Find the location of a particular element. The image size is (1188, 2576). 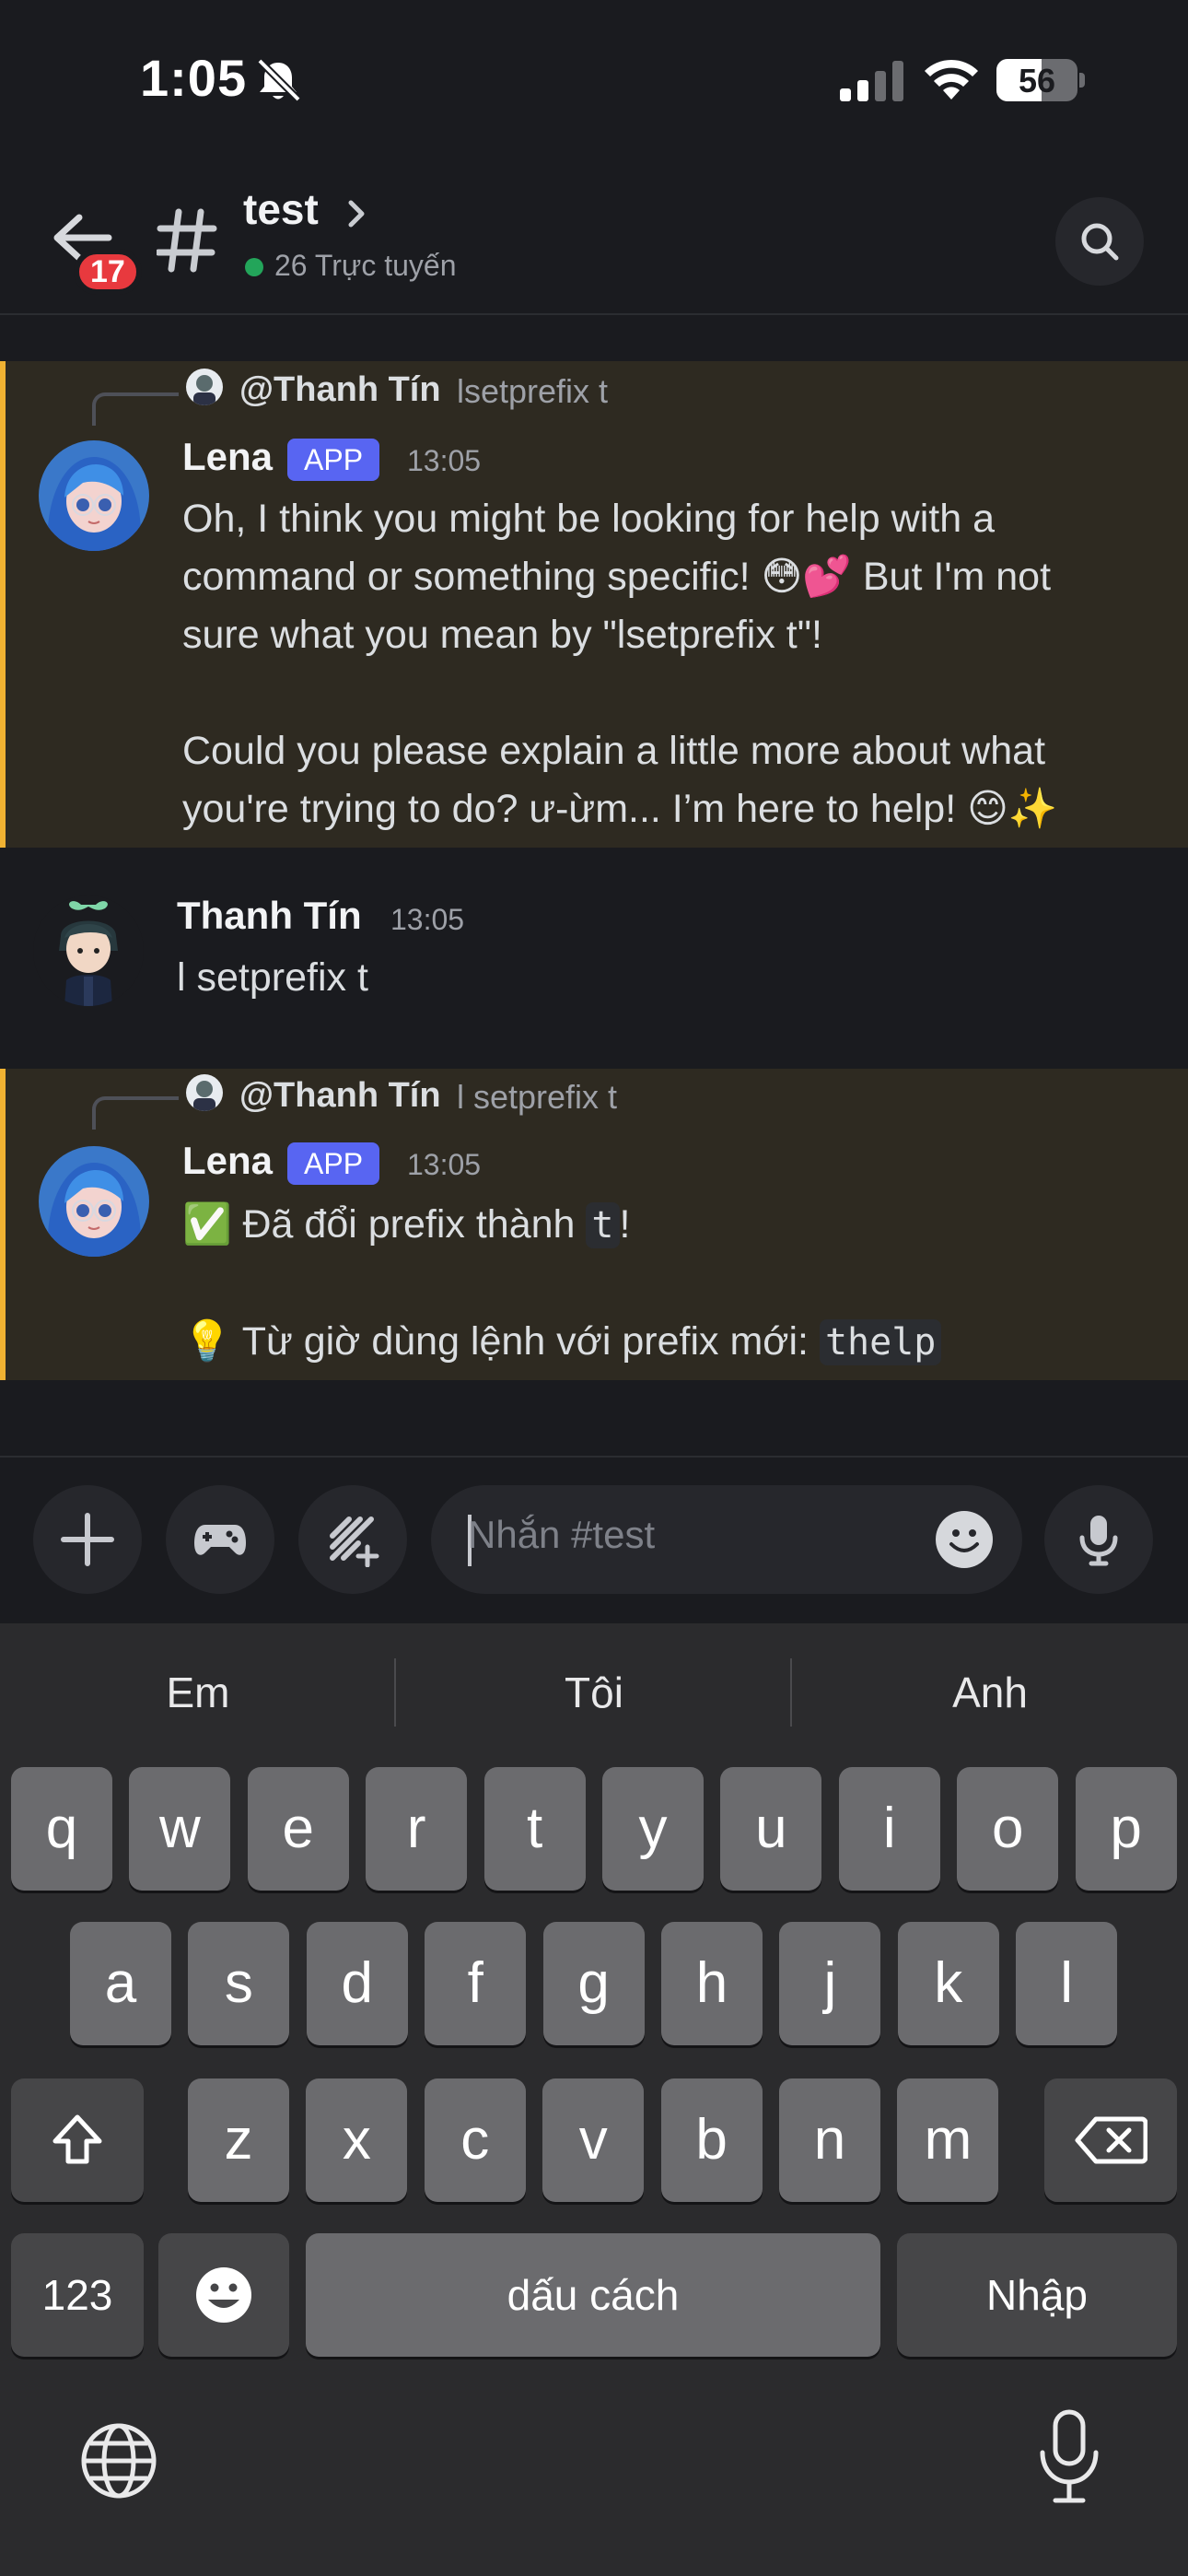

key-x: x is located at coordinates (357, 2140).